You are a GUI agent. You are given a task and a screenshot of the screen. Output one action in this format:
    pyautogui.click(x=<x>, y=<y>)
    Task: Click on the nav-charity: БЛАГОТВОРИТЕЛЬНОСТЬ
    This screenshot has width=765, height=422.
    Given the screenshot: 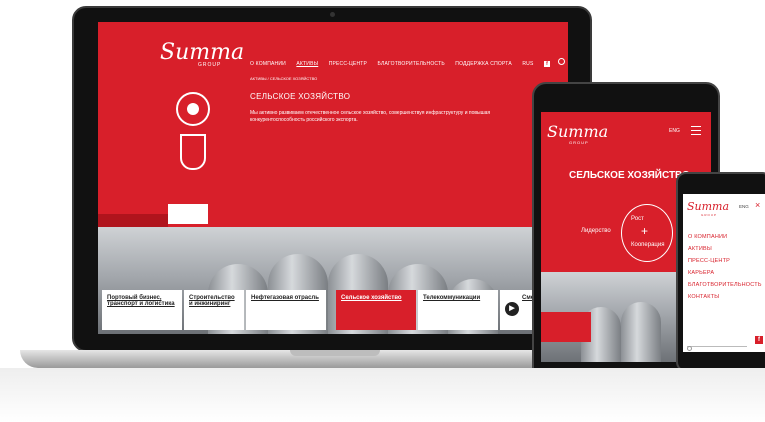 What is the action you would take?
    pyautogui.click(x=411, y=64)
    